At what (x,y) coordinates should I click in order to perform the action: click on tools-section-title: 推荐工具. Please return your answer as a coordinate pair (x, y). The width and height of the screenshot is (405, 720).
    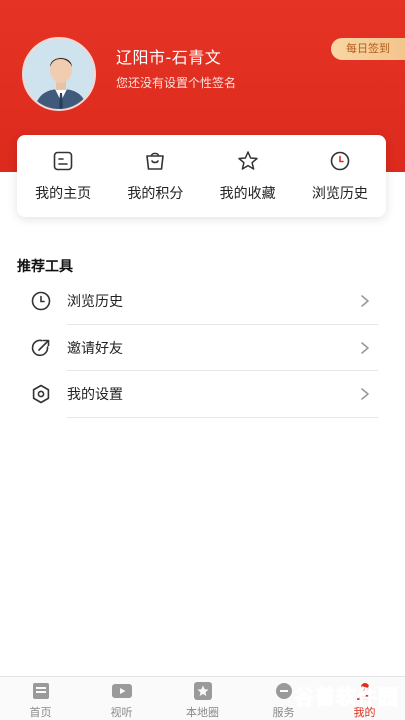
    Looking at the image, I should click on (45, 267).